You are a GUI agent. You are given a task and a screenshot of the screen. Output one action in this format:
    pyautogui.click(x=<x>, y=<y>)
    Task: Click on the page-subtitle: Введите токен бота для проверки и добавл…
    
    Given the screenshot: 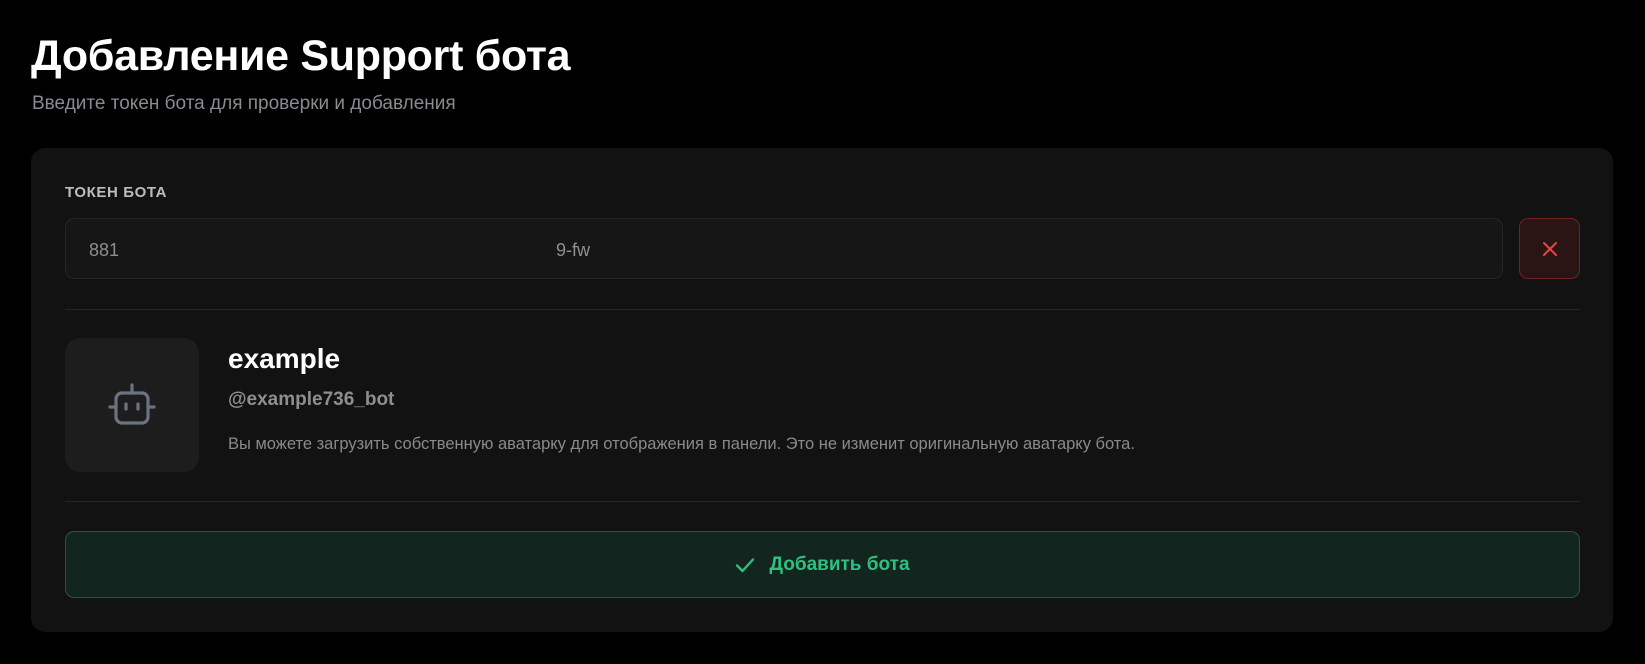 What is the action you would take?
    pyautogui.click(x=244, y=103)
    